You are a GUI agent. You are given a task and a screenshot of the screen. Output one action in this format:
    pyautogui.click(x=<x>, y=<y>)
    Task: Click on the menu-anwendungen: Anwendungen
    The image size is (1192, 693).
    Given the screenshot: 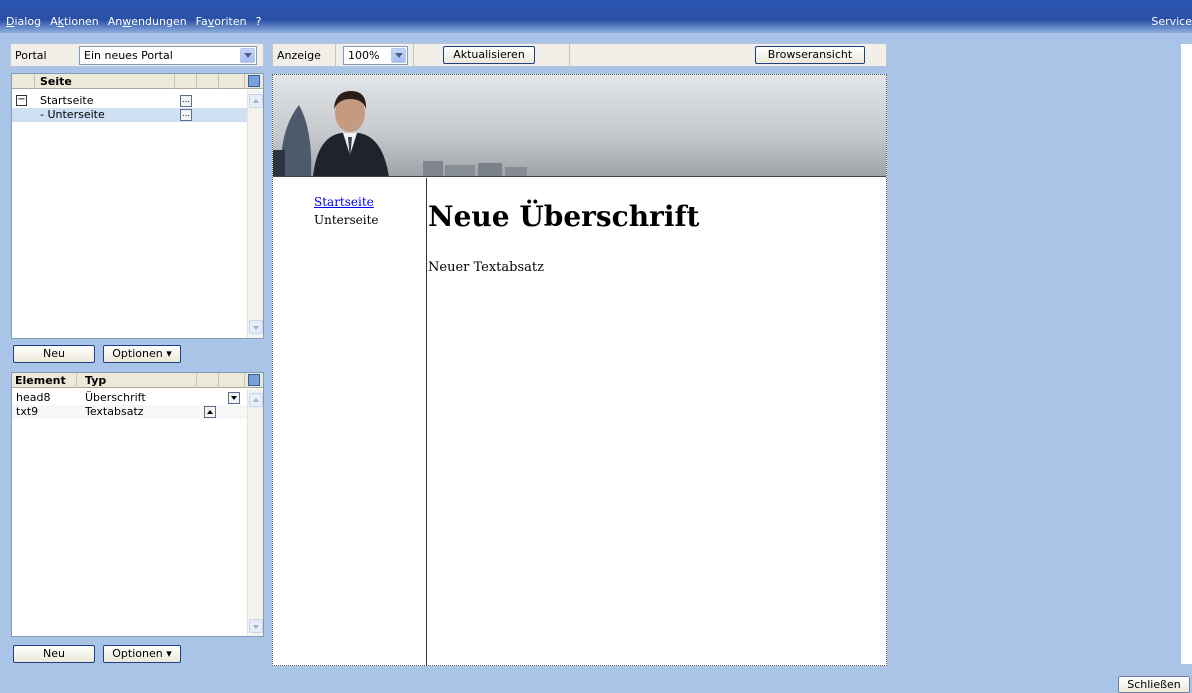 What is the action you would take?
    pyautogui.click(x=147, y=21)
    